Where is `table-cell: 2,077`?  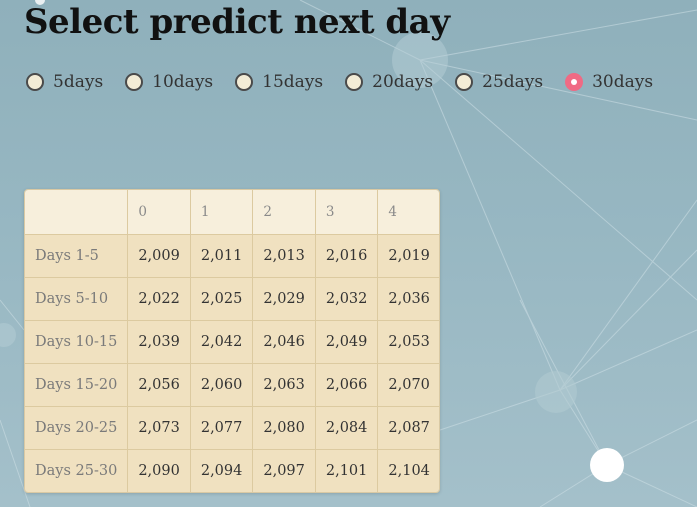 table-cell: 2,077 is located at coordinates (222, 428).